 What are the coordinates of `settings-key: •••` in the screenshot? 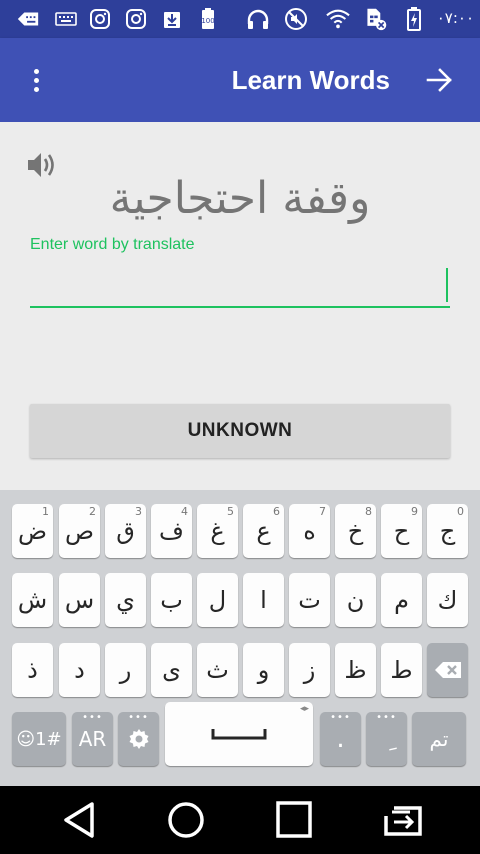 It's located at (138, 739).